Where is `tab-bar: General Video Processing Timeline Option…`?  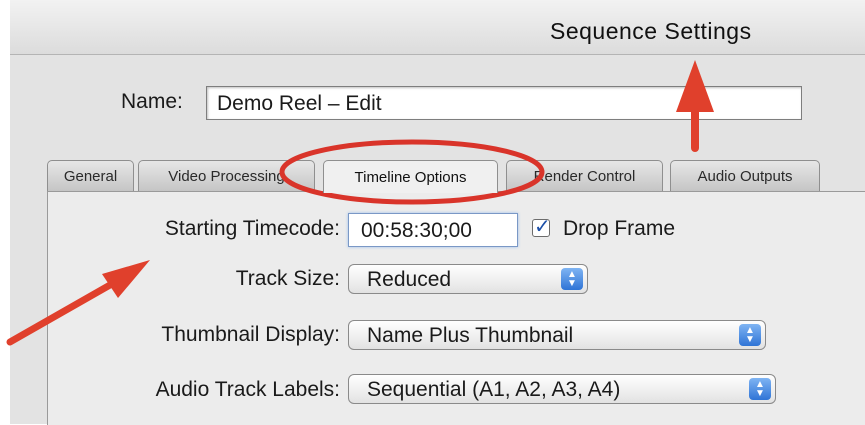
tab-bar: General Video Processing Timeline Option… is located at coordinates (437, 176).